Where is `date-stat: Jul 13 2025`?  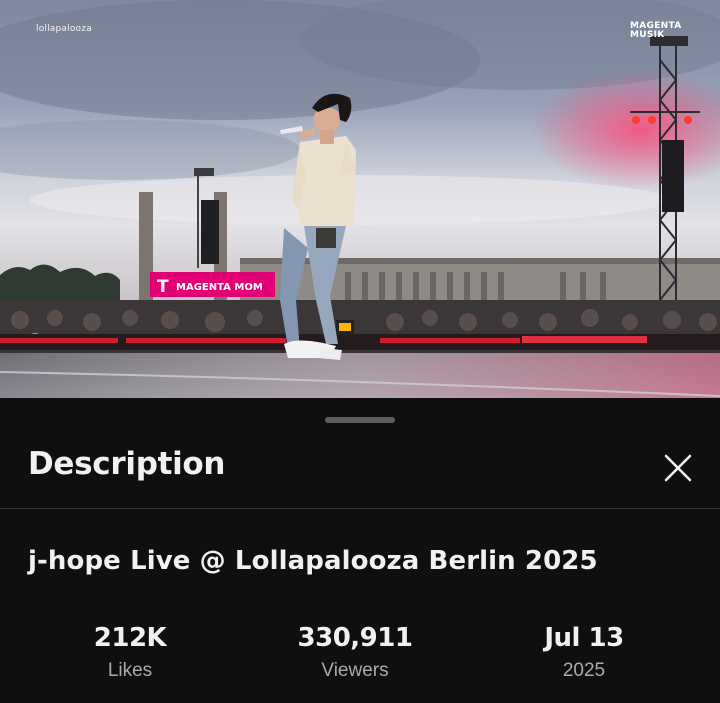
date-stat: Jul 13 2025 is located at coordinates (584, 652).